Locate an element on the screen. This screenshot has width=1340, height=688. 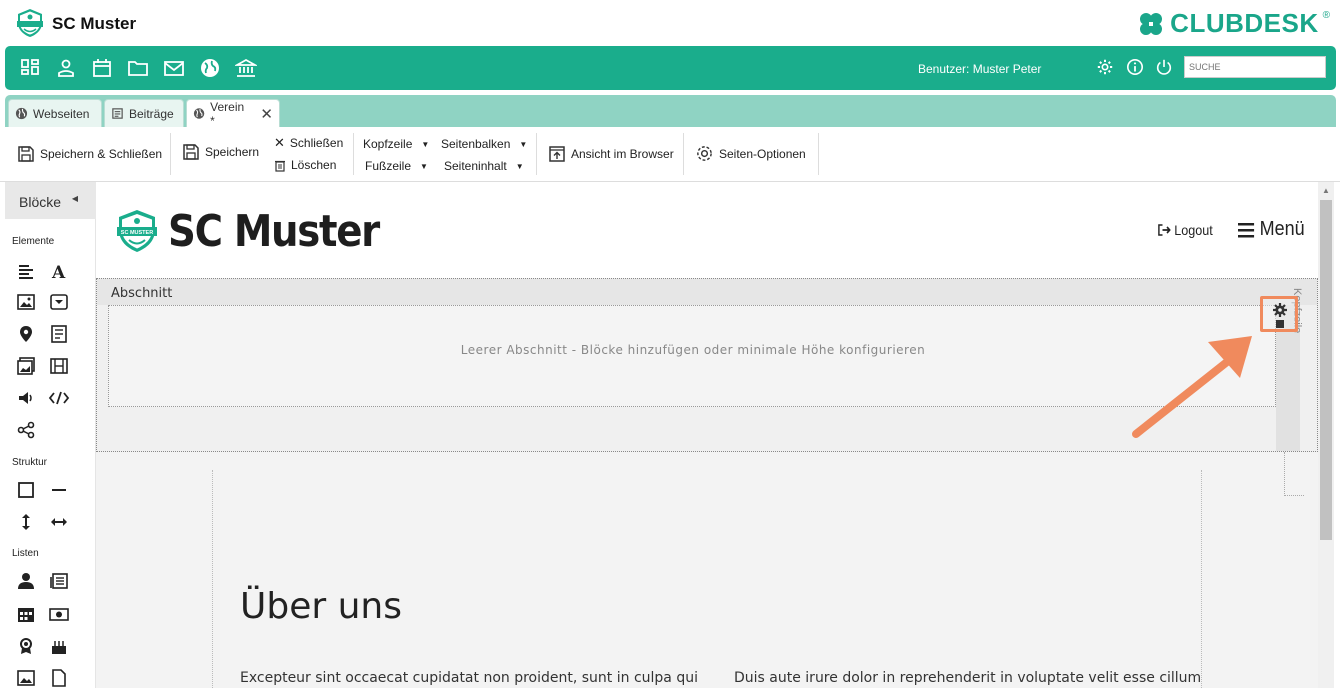
dotted-guide is located at coordinates (1294, 495).